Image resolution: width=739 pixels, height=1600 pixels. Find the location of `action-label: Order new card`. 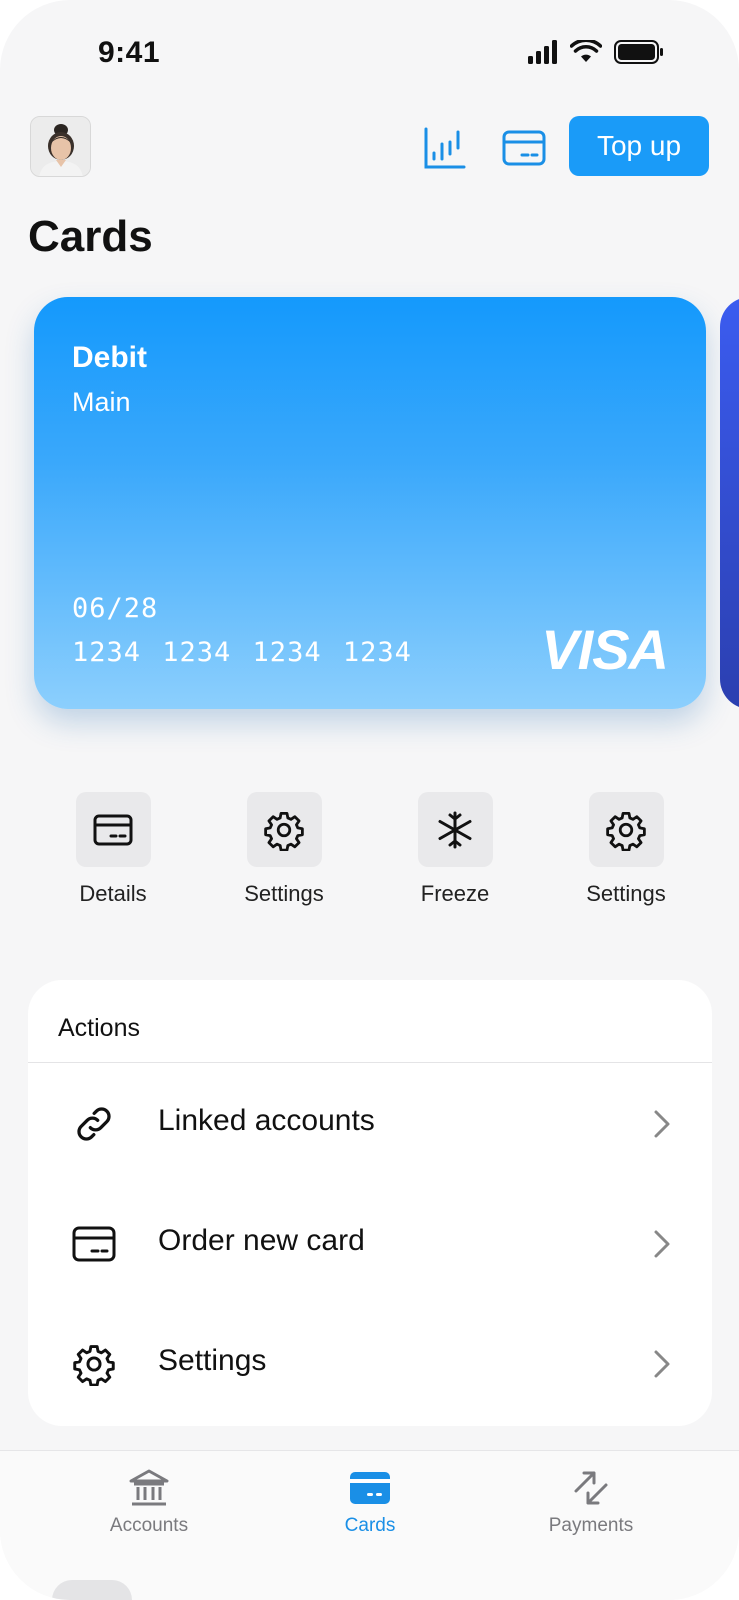

action-label: Order new card is located at coordinates (261, 1240).